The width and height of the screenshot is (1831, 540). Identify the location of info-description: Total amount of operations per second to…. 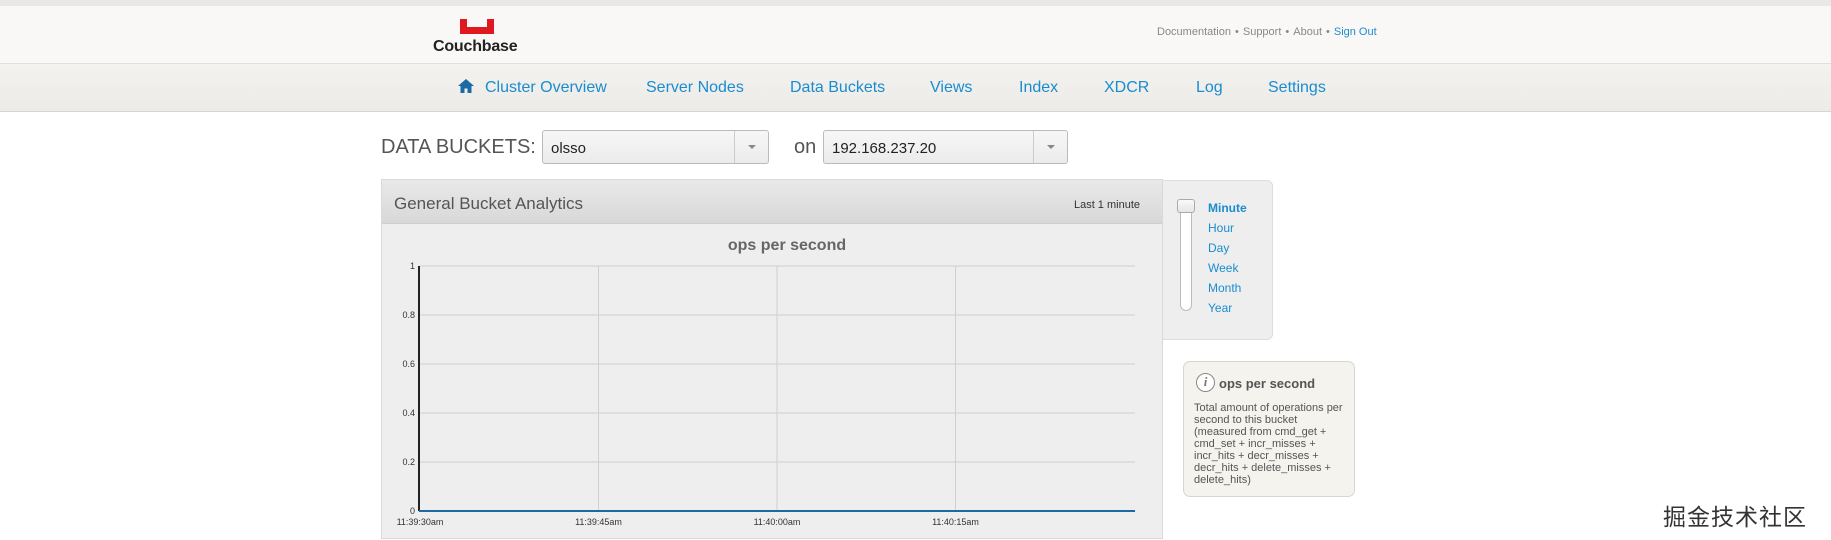
(1268, 444).